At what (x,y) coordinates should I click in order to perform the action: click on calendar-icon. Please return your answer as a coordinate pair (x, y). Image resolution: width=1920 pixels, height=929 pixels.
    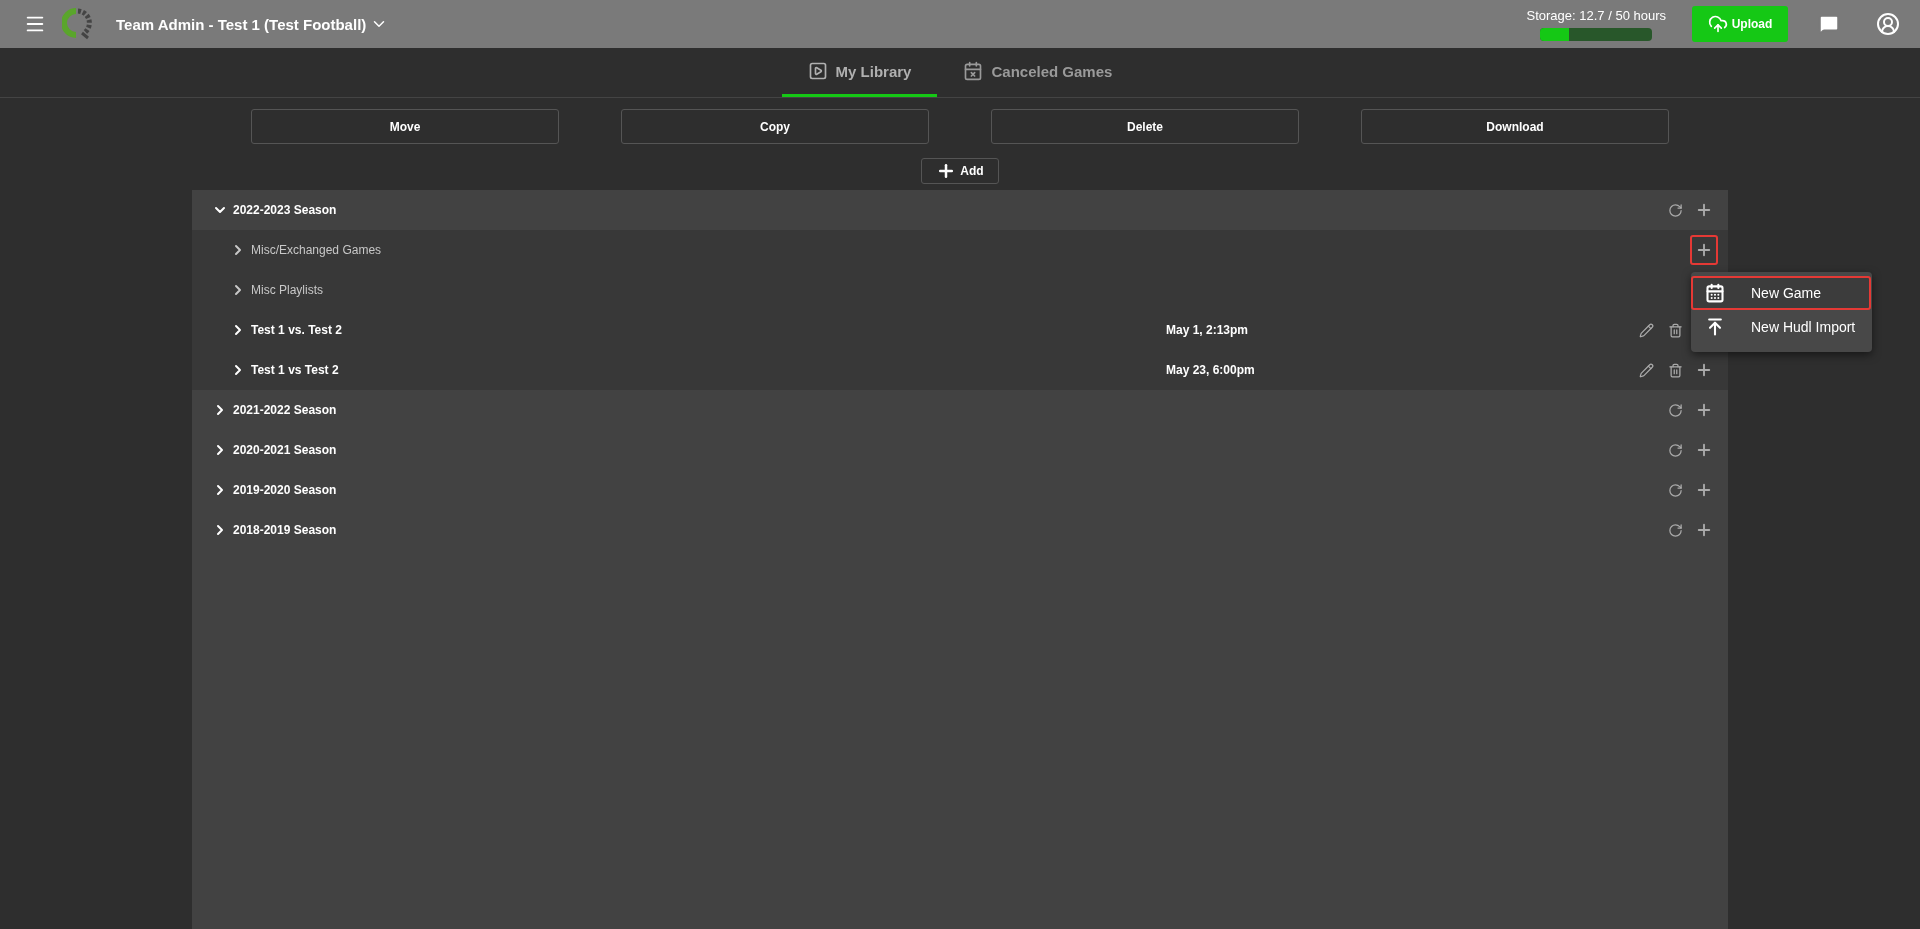
    Looking at the image, I should click on (1715, 293).